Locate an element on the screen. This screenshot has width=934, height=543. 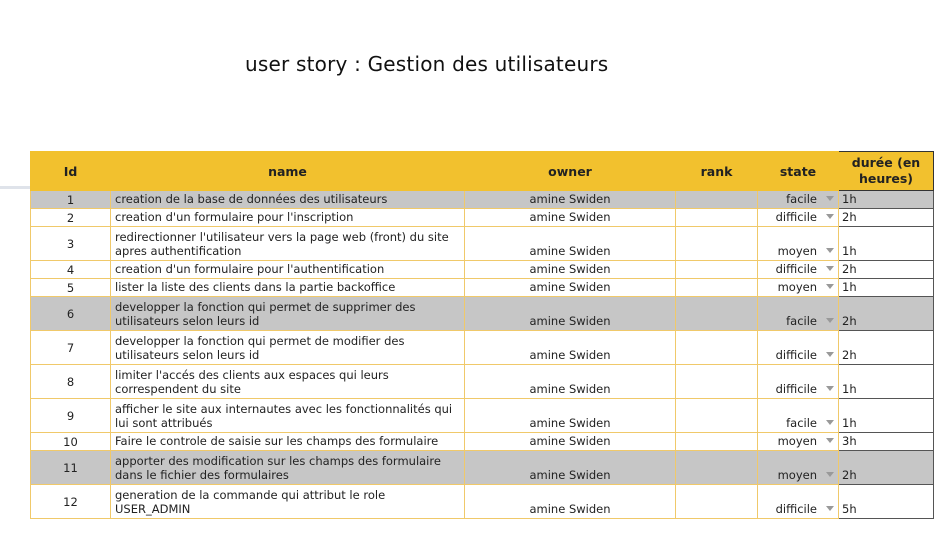
cell-id: 7 is located at coordinates (70, 347).